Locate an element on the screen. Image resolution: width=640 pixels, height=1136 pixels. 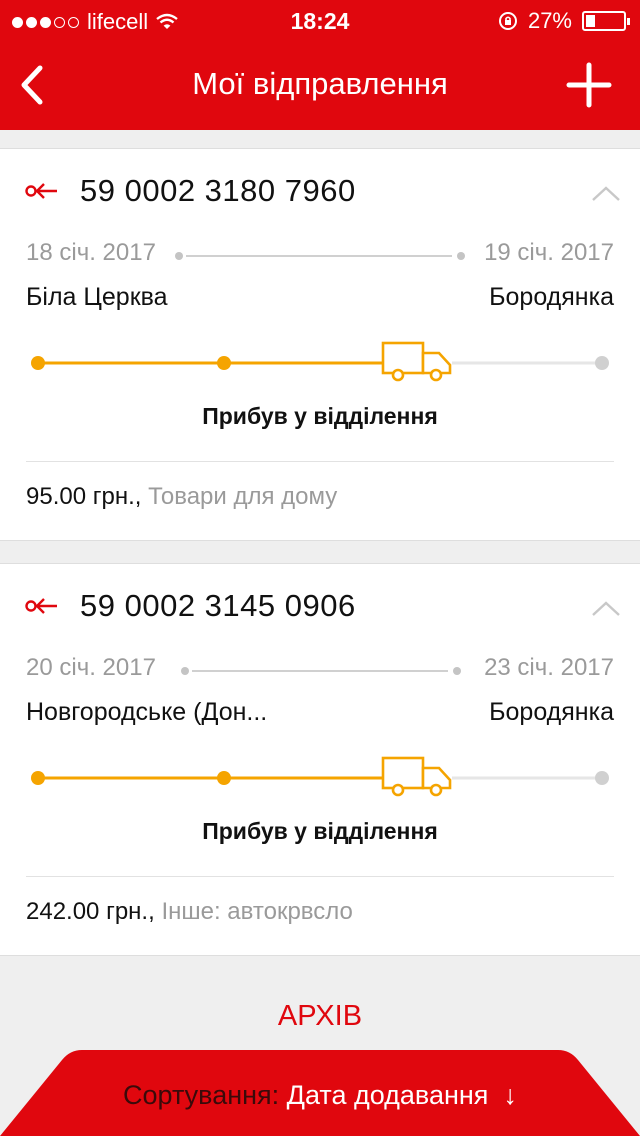
price-line: 95.00 грн., Товари для дому is located at coordinates (181, 497).